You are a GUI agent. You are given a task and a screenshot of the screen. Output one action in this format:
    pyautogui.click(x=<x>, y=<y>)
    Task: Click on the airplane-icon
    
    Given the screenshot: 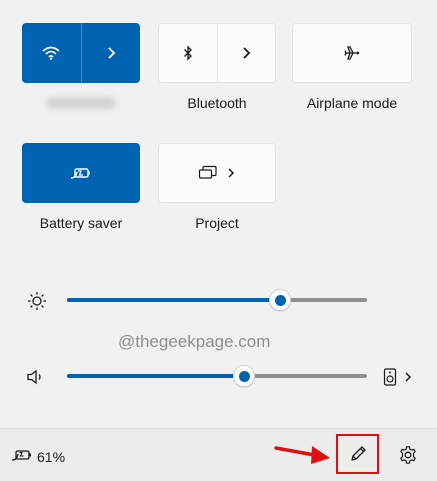 What is the action you would take?
    pyautogui.click(x=352, y=53)
    